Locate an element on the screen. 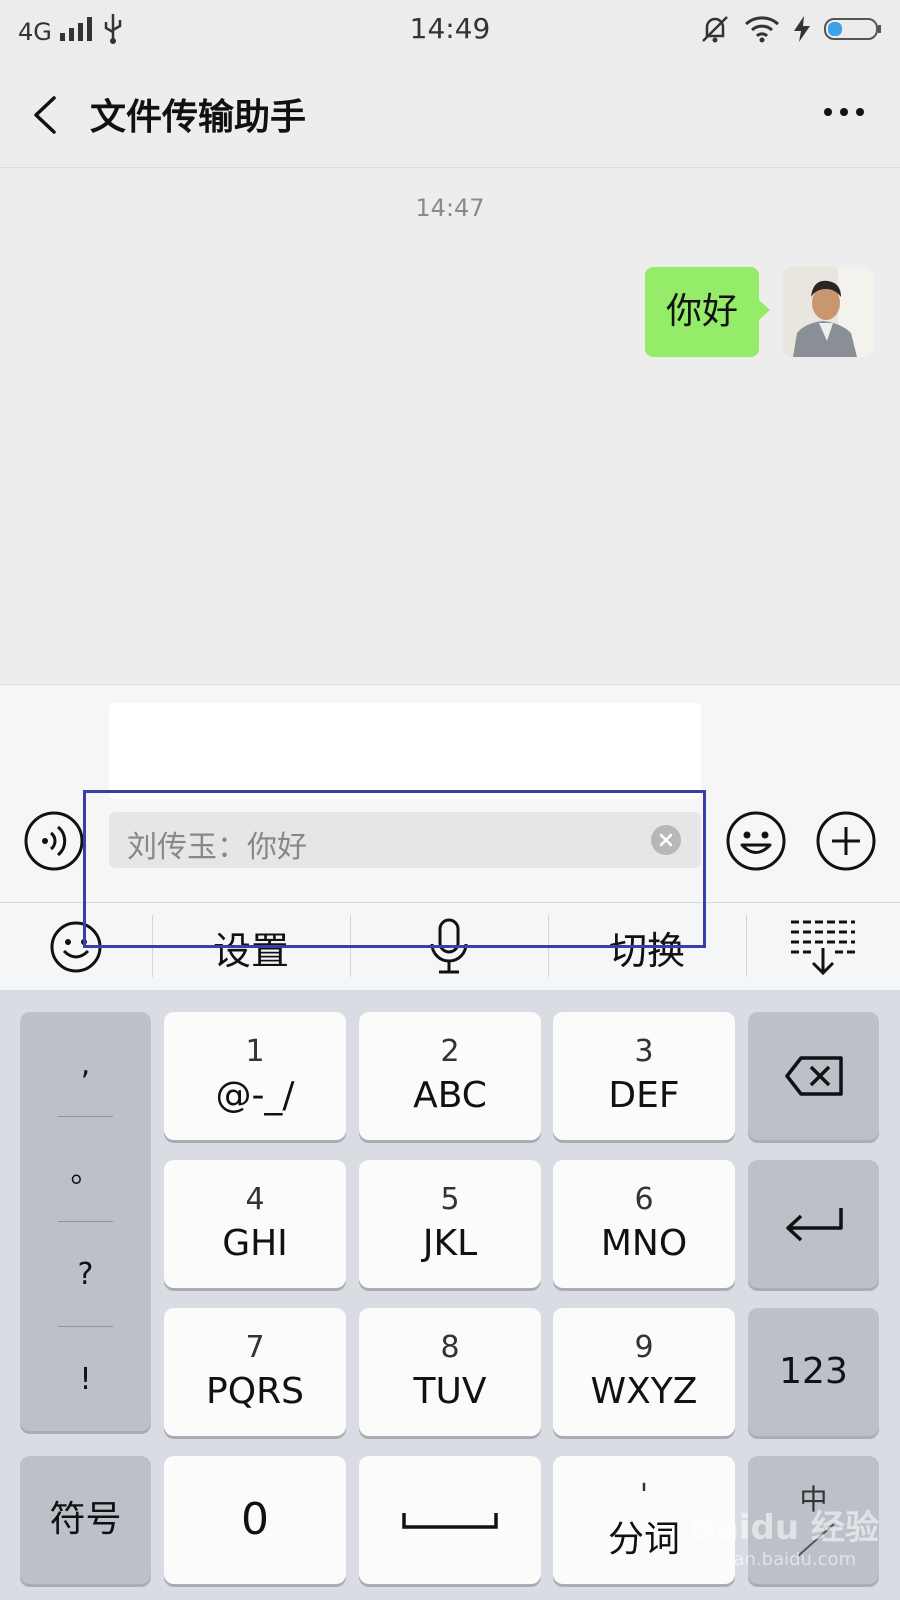 The height and width of the screenshot is (1600, 900). microphone-icon is located at coordinates (449, 946).